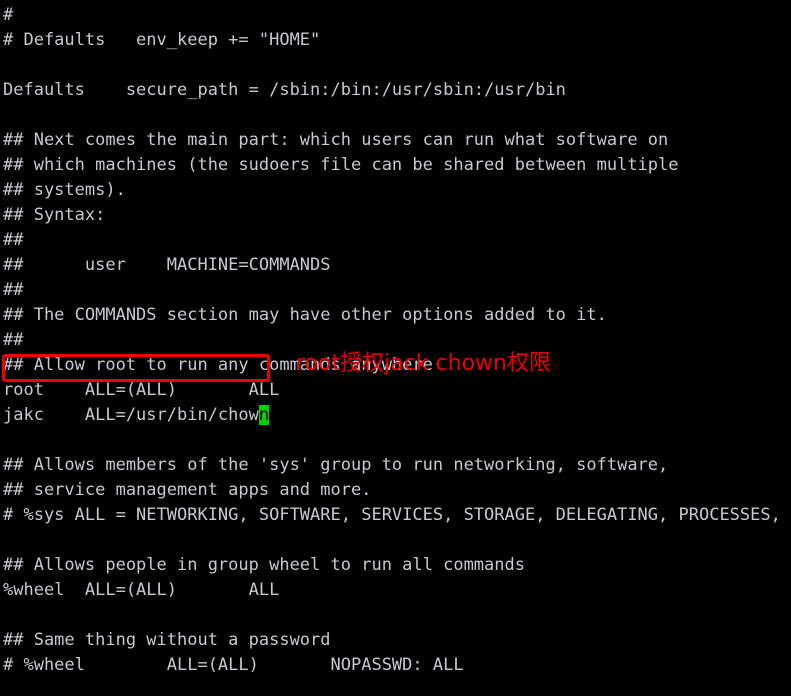 The image size is (791, 696). I want to click on code-line: # Defaults env_keep += "HOME", so click(162, 40).